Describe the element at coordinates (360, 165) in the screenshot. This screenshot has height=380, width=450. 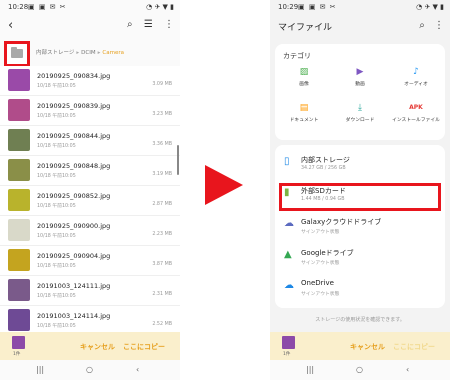
I see `storage-item: ▯ 内部ストレージ 34.27 GB / 256 GB` at that location.